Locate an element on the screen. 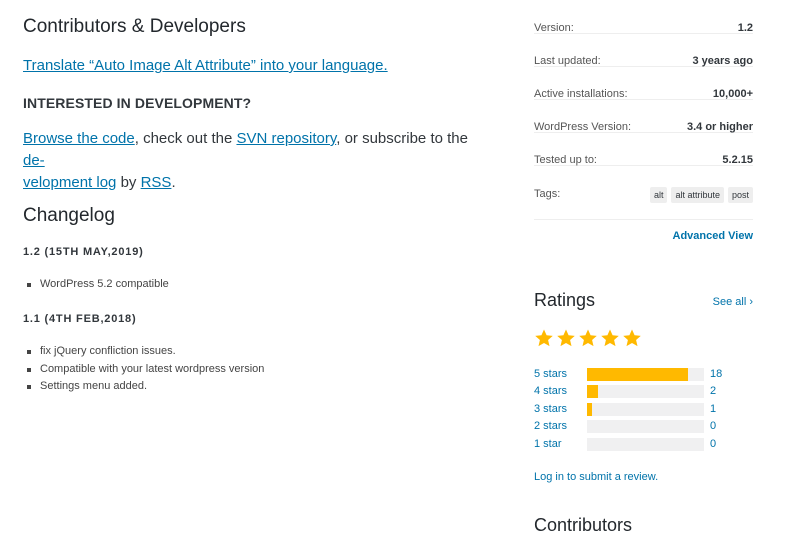 This screenshot has height=536, width=800. rating-row-3: 3 stars 1 is located at coordinates (643, 409).